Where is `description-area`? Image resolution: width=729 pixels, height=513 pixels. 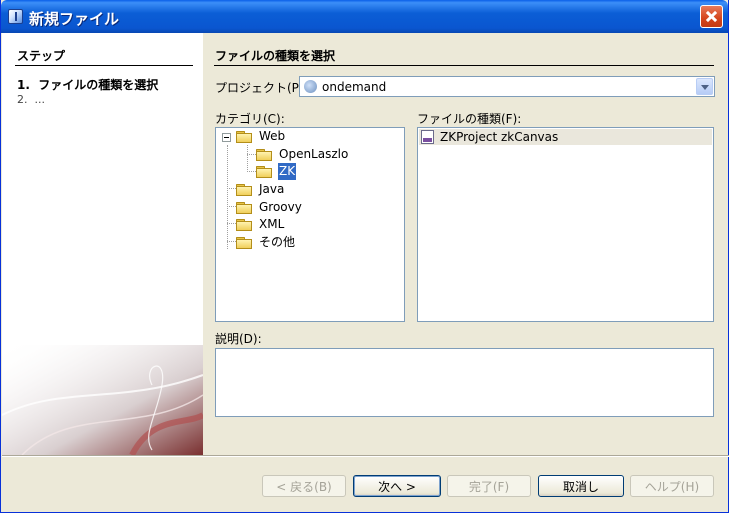 description-area is located at coordinates (464, 382).